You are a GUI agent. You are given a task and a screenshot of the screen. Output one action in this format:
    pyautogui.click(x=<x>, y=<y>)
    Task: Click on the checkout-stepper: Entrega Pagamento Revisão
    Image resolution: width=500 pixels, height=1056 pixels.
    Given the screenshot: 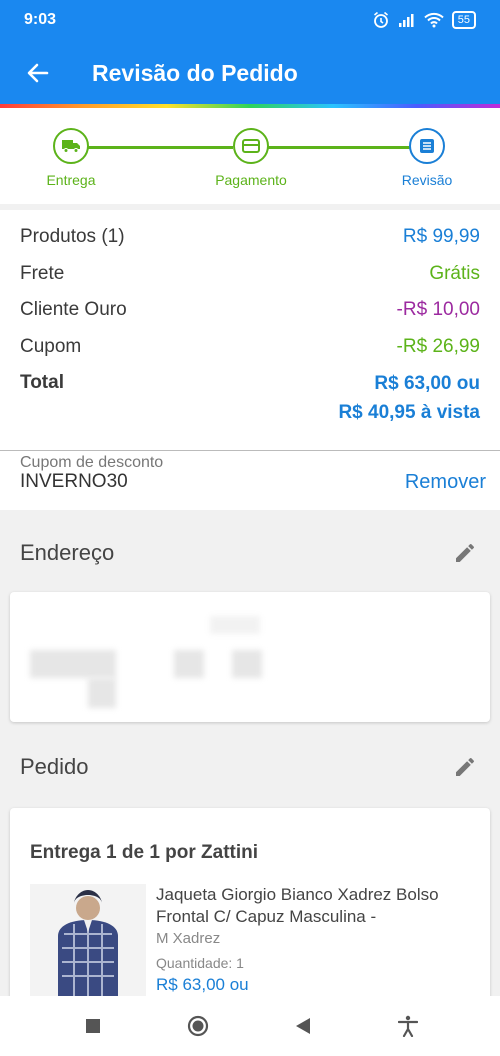 What is the action you would take?
    pyautogui.click(x=250, y=156)
    